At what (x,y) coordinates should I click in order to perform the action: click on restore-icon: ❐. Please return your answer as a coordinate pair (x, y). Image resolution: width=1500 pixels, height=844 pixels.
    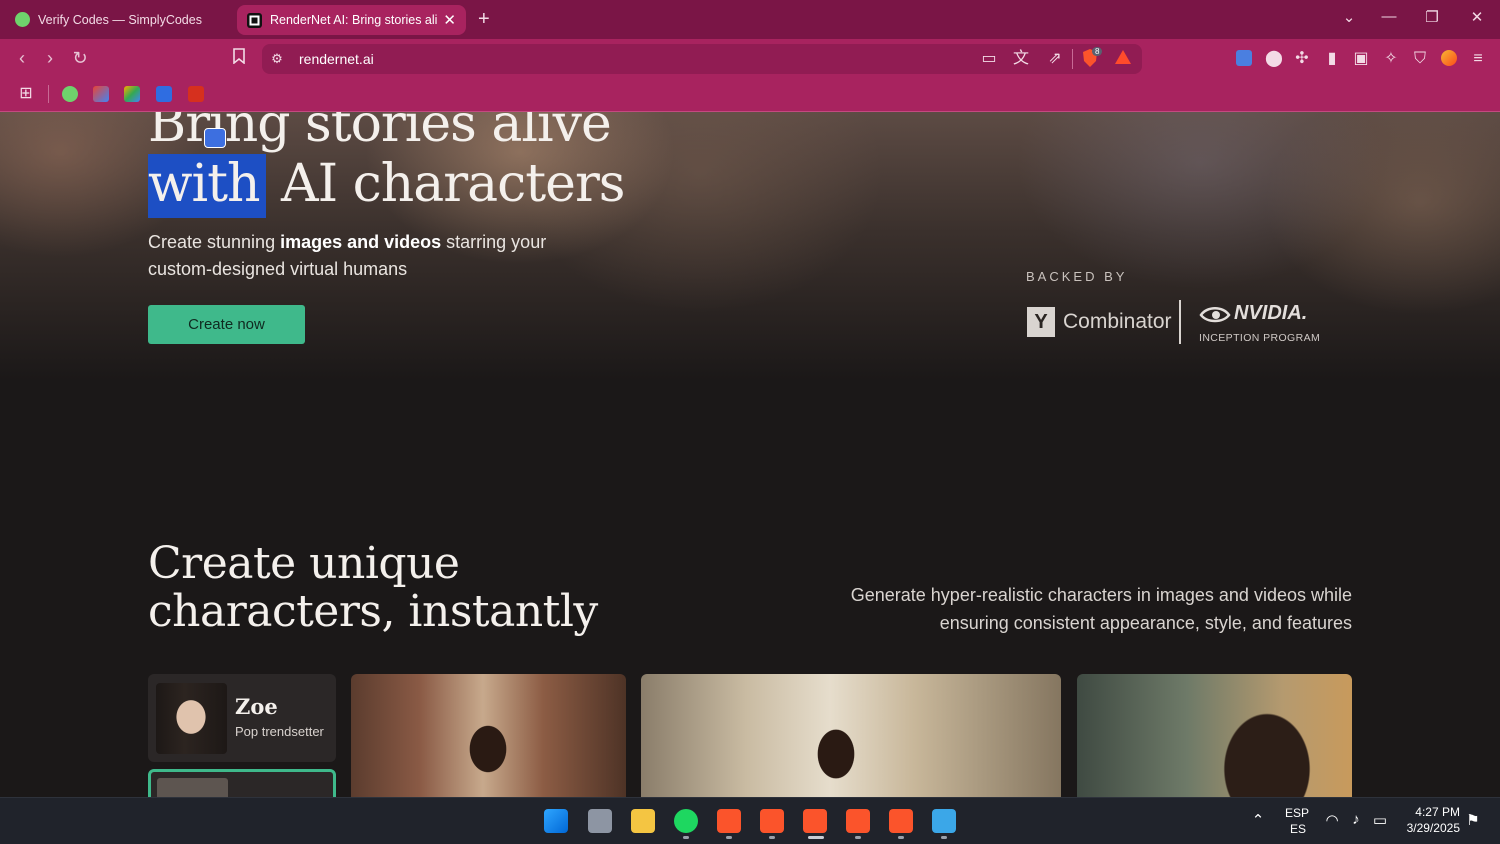
    Looking at the image, I should click on (1432, 17).